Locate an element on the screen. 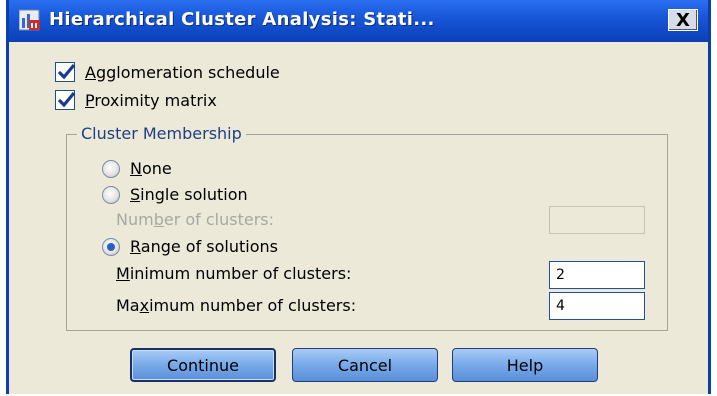 Image resolution: width=717 pixels, height=396 pixels. proximity-matrix-label: Proximity matrix is located at coordinates (151, 100).